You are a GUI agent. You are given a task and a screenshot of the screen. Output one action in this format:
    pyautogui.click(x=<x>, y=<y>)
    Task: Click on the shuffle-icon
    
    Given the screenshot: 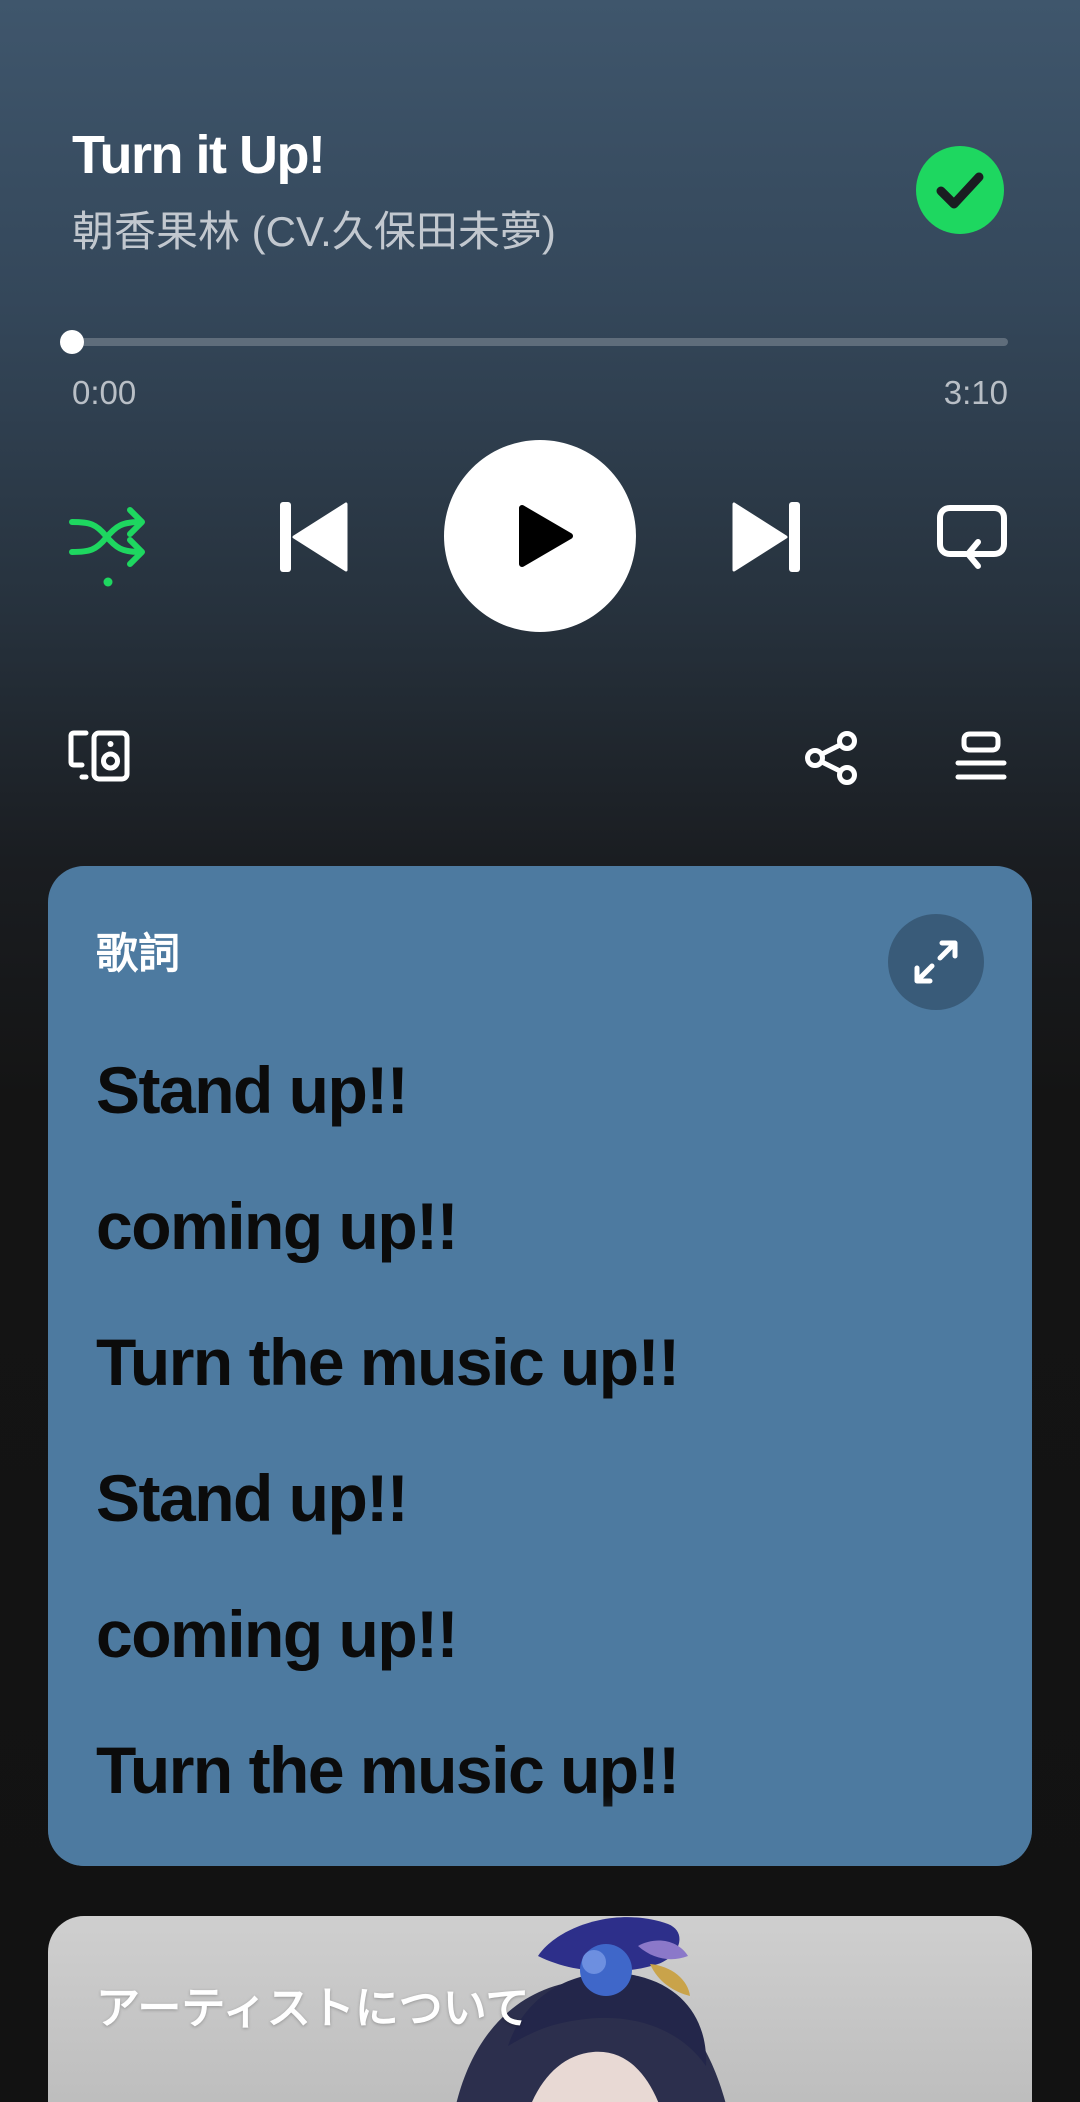 What is the action you would take?
    pyautogui.click(x=107, y=547)
    